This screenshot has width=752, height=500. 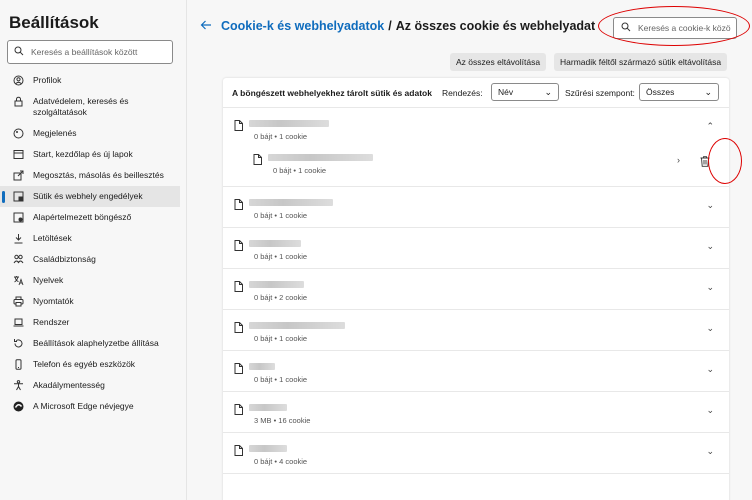 I want to click on sidebar-item-start-page: Start, kezdőlap és új lapok, so click(x=90, y=154).